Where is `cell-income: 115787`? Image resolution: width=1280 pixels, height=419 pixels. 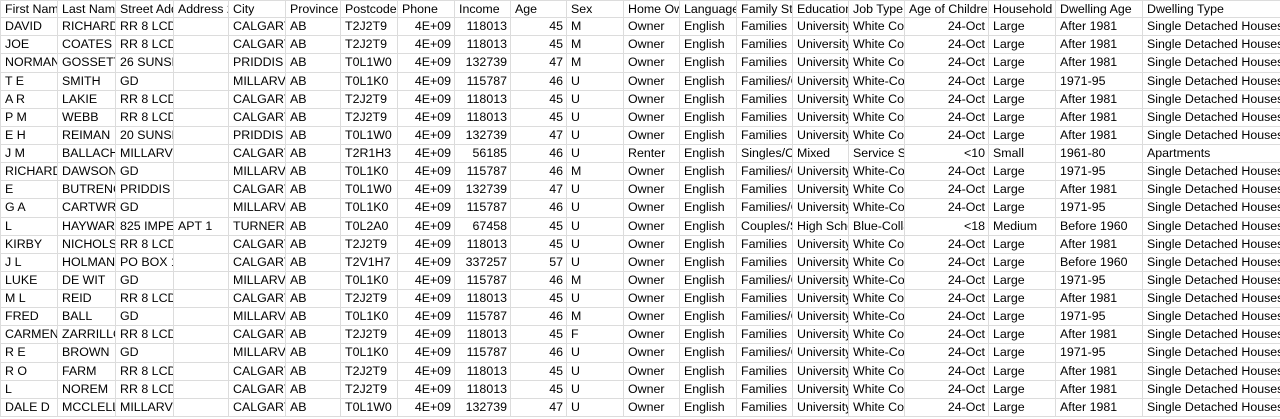
cell-income: 115787 is located at coordinates (483, 208).